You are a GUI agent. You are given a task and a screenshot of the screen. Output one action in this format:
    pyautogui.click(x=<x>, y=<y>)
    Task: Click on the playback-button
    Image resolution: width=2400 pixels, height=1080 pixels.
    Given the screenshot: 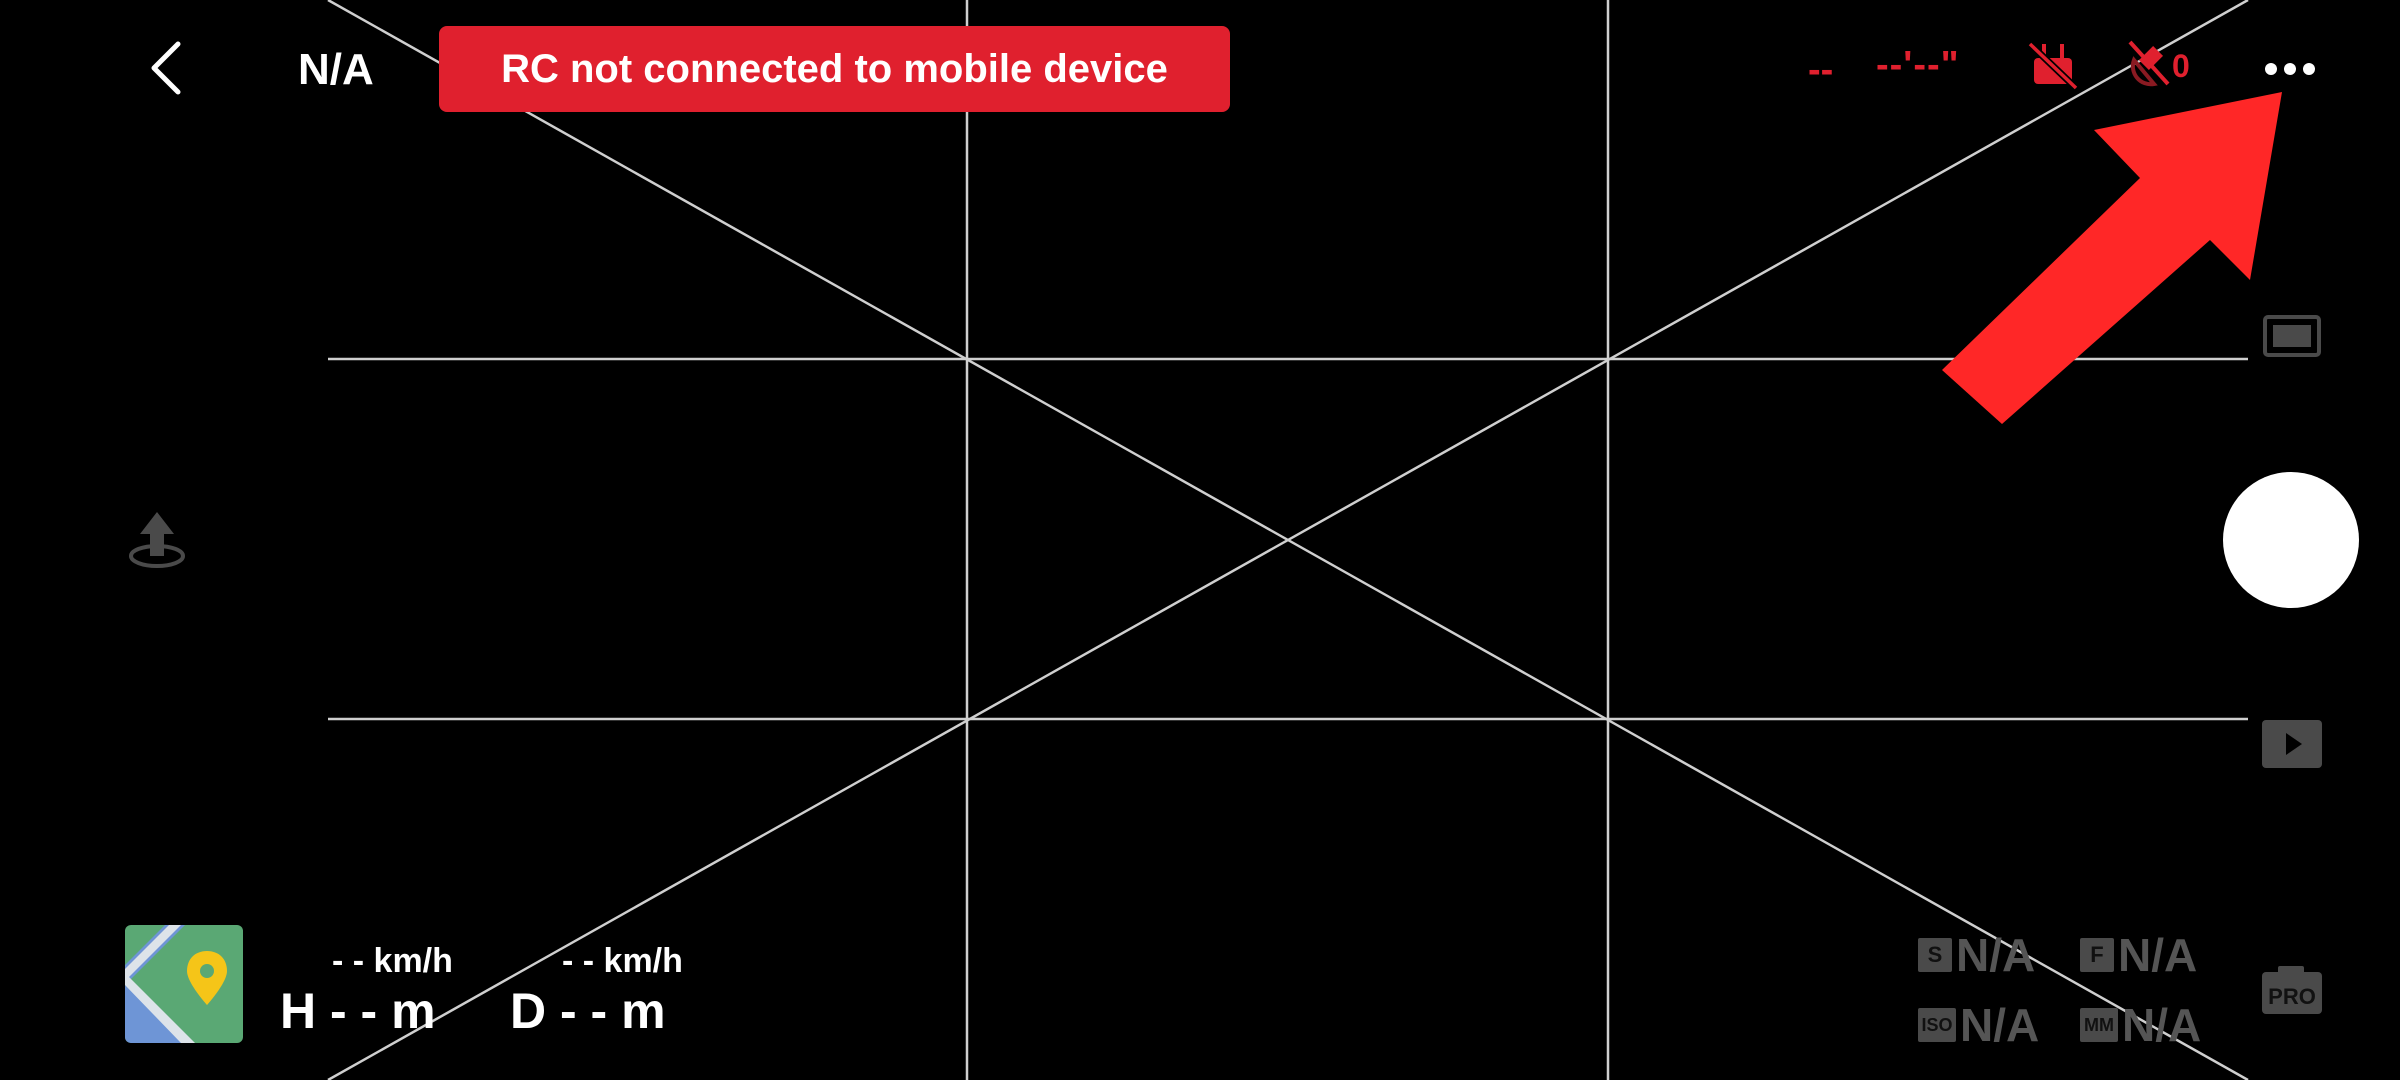 What is the action you would take?
    pyautogui.click(x=2292, y=744)
    